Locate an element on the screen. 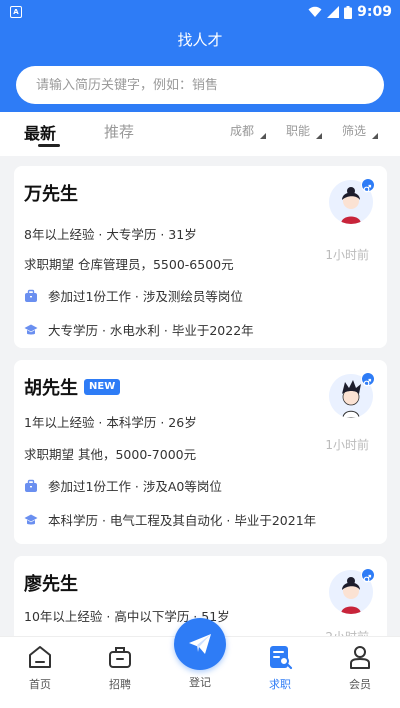 Image resolution: width=400 pixels, height=708 pixels. tab-active-indicator is located at coordinates (49, 145).